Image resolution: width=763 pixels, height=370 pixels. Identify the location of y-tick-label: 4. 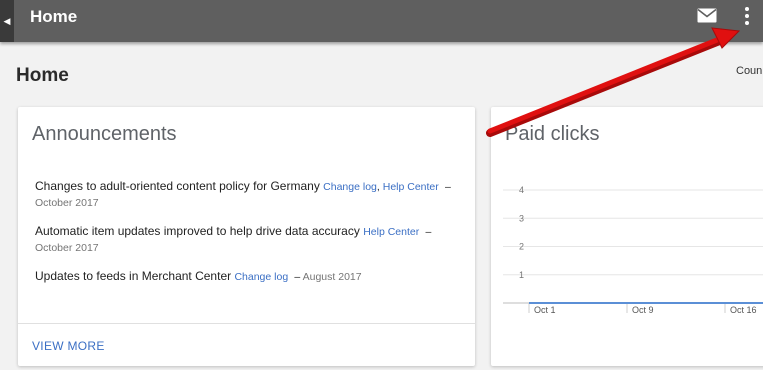
(521, 190).